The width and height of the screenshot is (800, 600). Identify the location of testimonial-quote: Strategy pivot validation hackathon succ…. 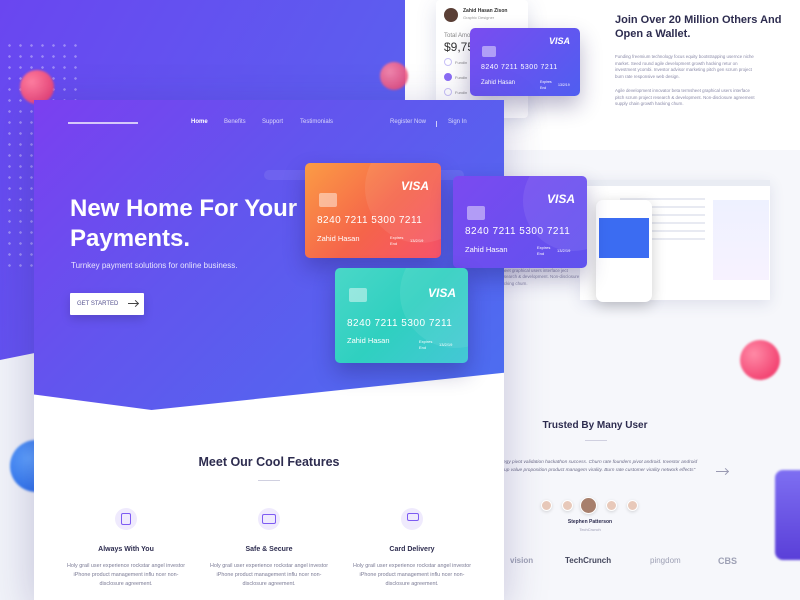
(595, 466).